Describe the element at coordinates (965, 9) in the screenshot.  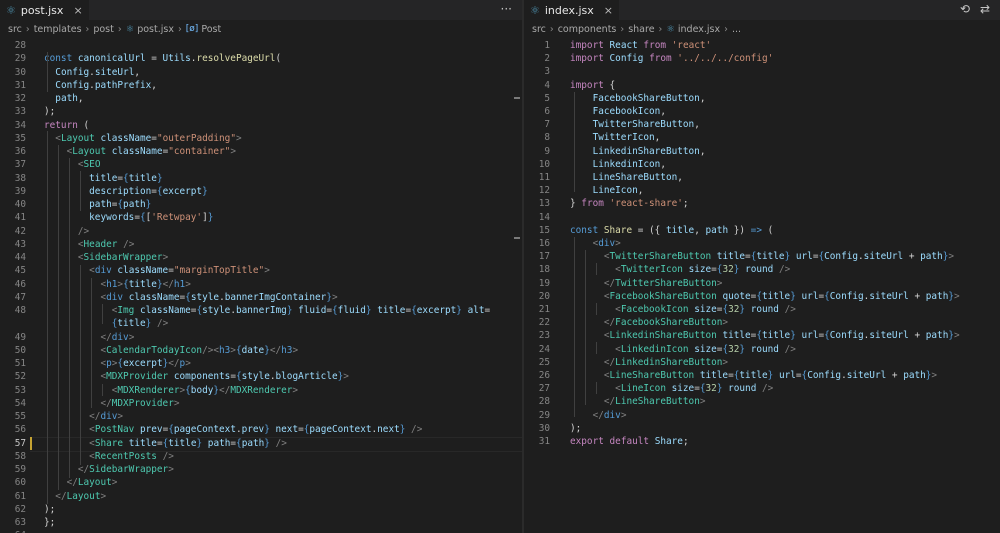
I see `timeline-icon: ⟲` at that location.